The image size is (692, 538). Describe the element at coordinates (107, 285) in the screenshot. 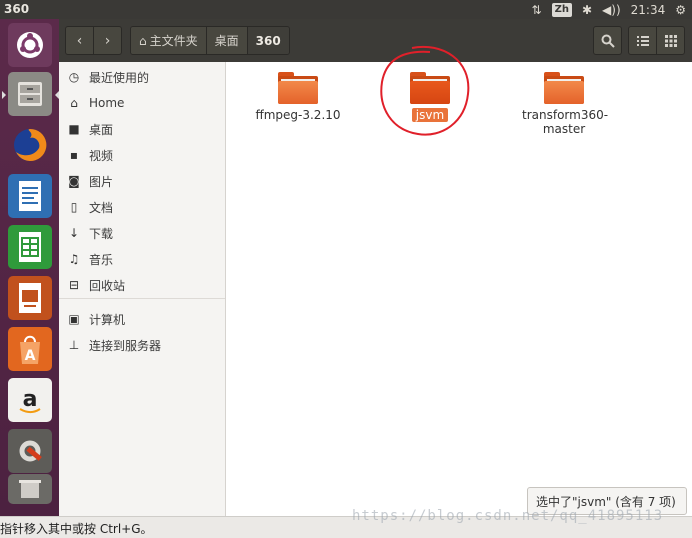

I see `sidebar-item-label: 回收站` at that location.